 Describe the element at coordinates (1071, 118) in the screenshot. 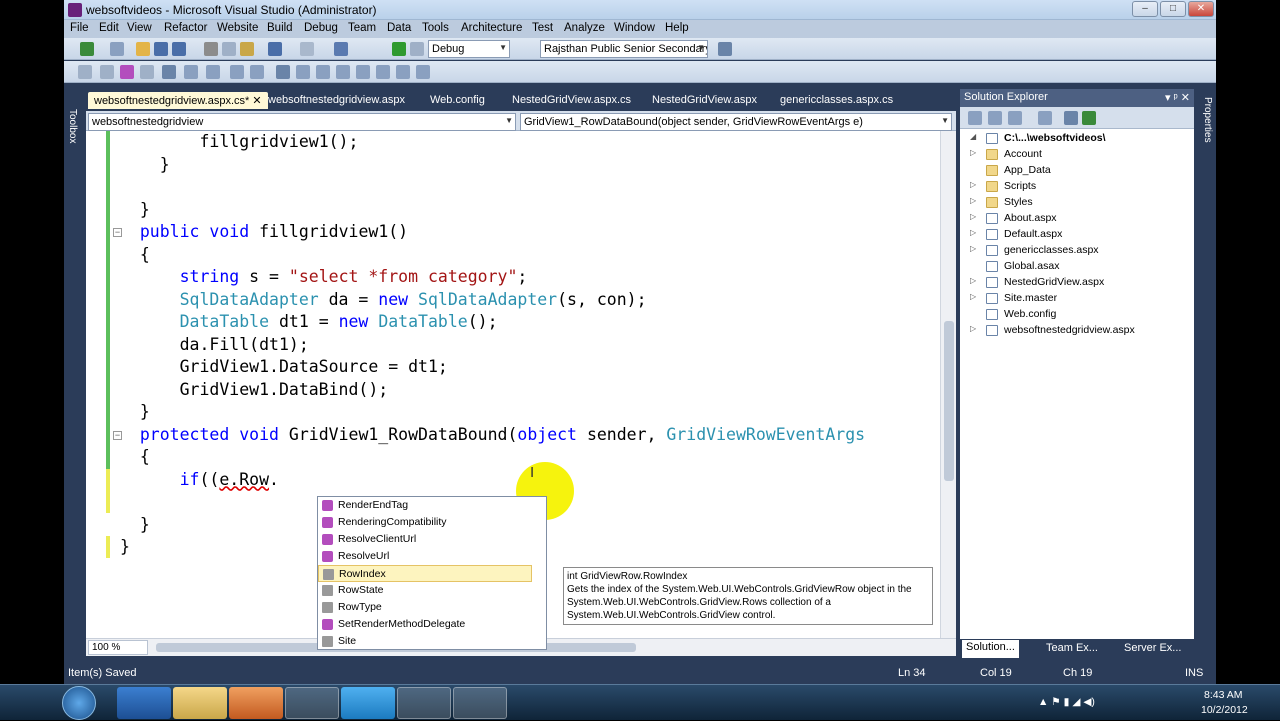

I see `view-designer-icon` at that location.